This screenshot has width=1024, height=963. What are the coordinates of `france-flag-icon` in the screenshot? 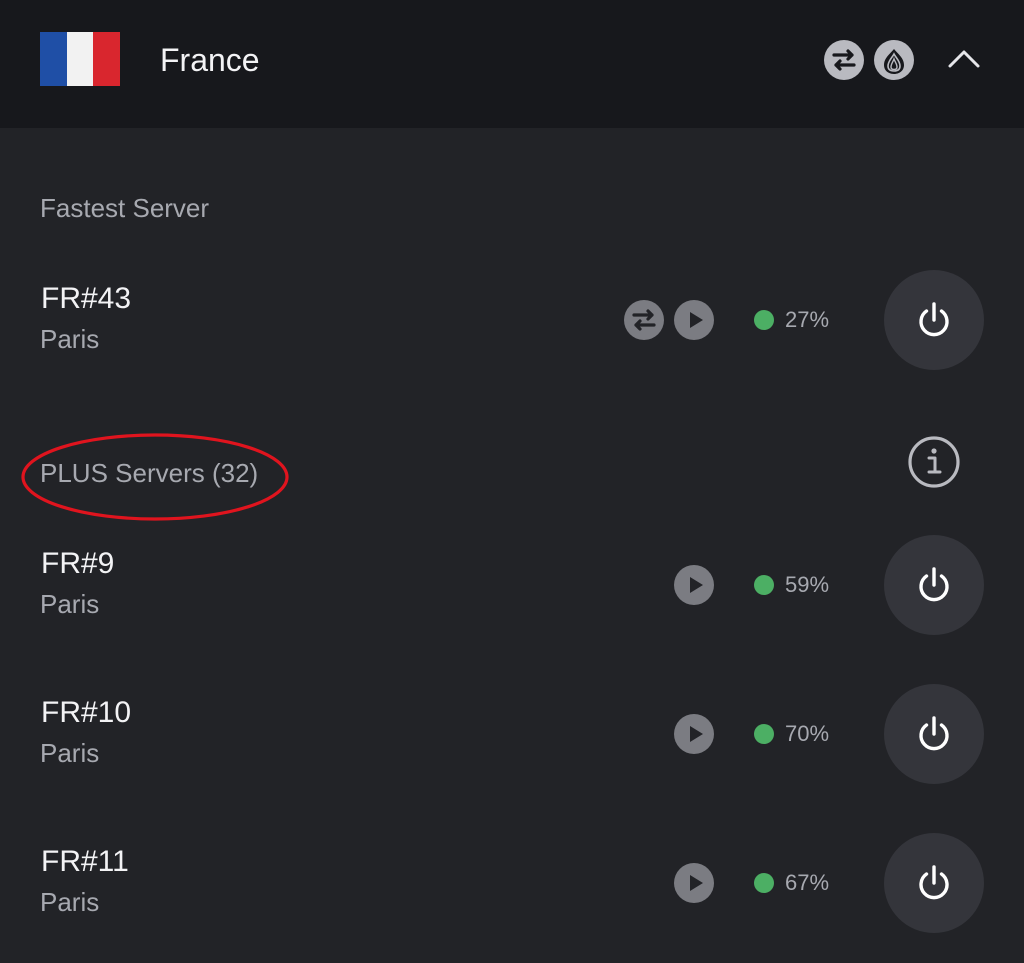 It's located at (80, 59).